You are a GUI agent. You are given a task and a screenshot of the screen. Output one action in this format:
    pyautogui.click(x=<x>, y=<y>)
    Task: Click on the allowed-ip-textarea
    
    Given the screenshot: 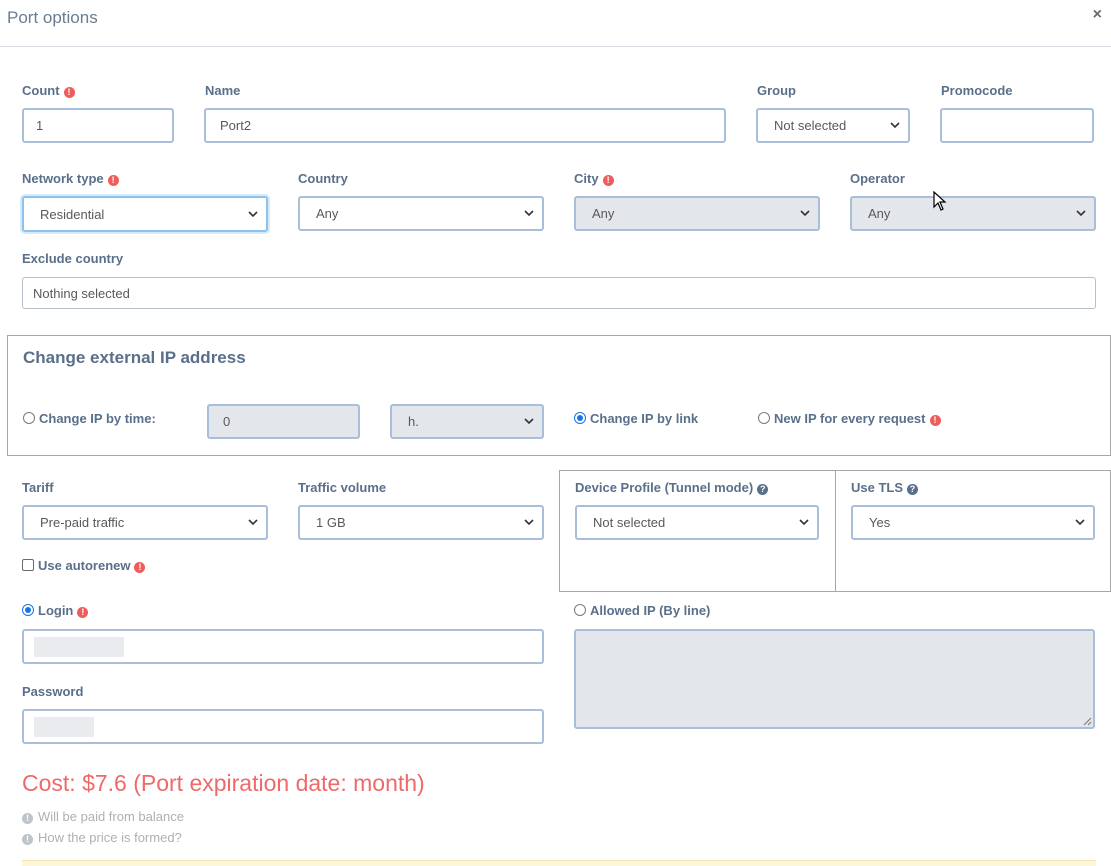 What is the action you would take?
    pyautogui.click(x=834, y=679)
    